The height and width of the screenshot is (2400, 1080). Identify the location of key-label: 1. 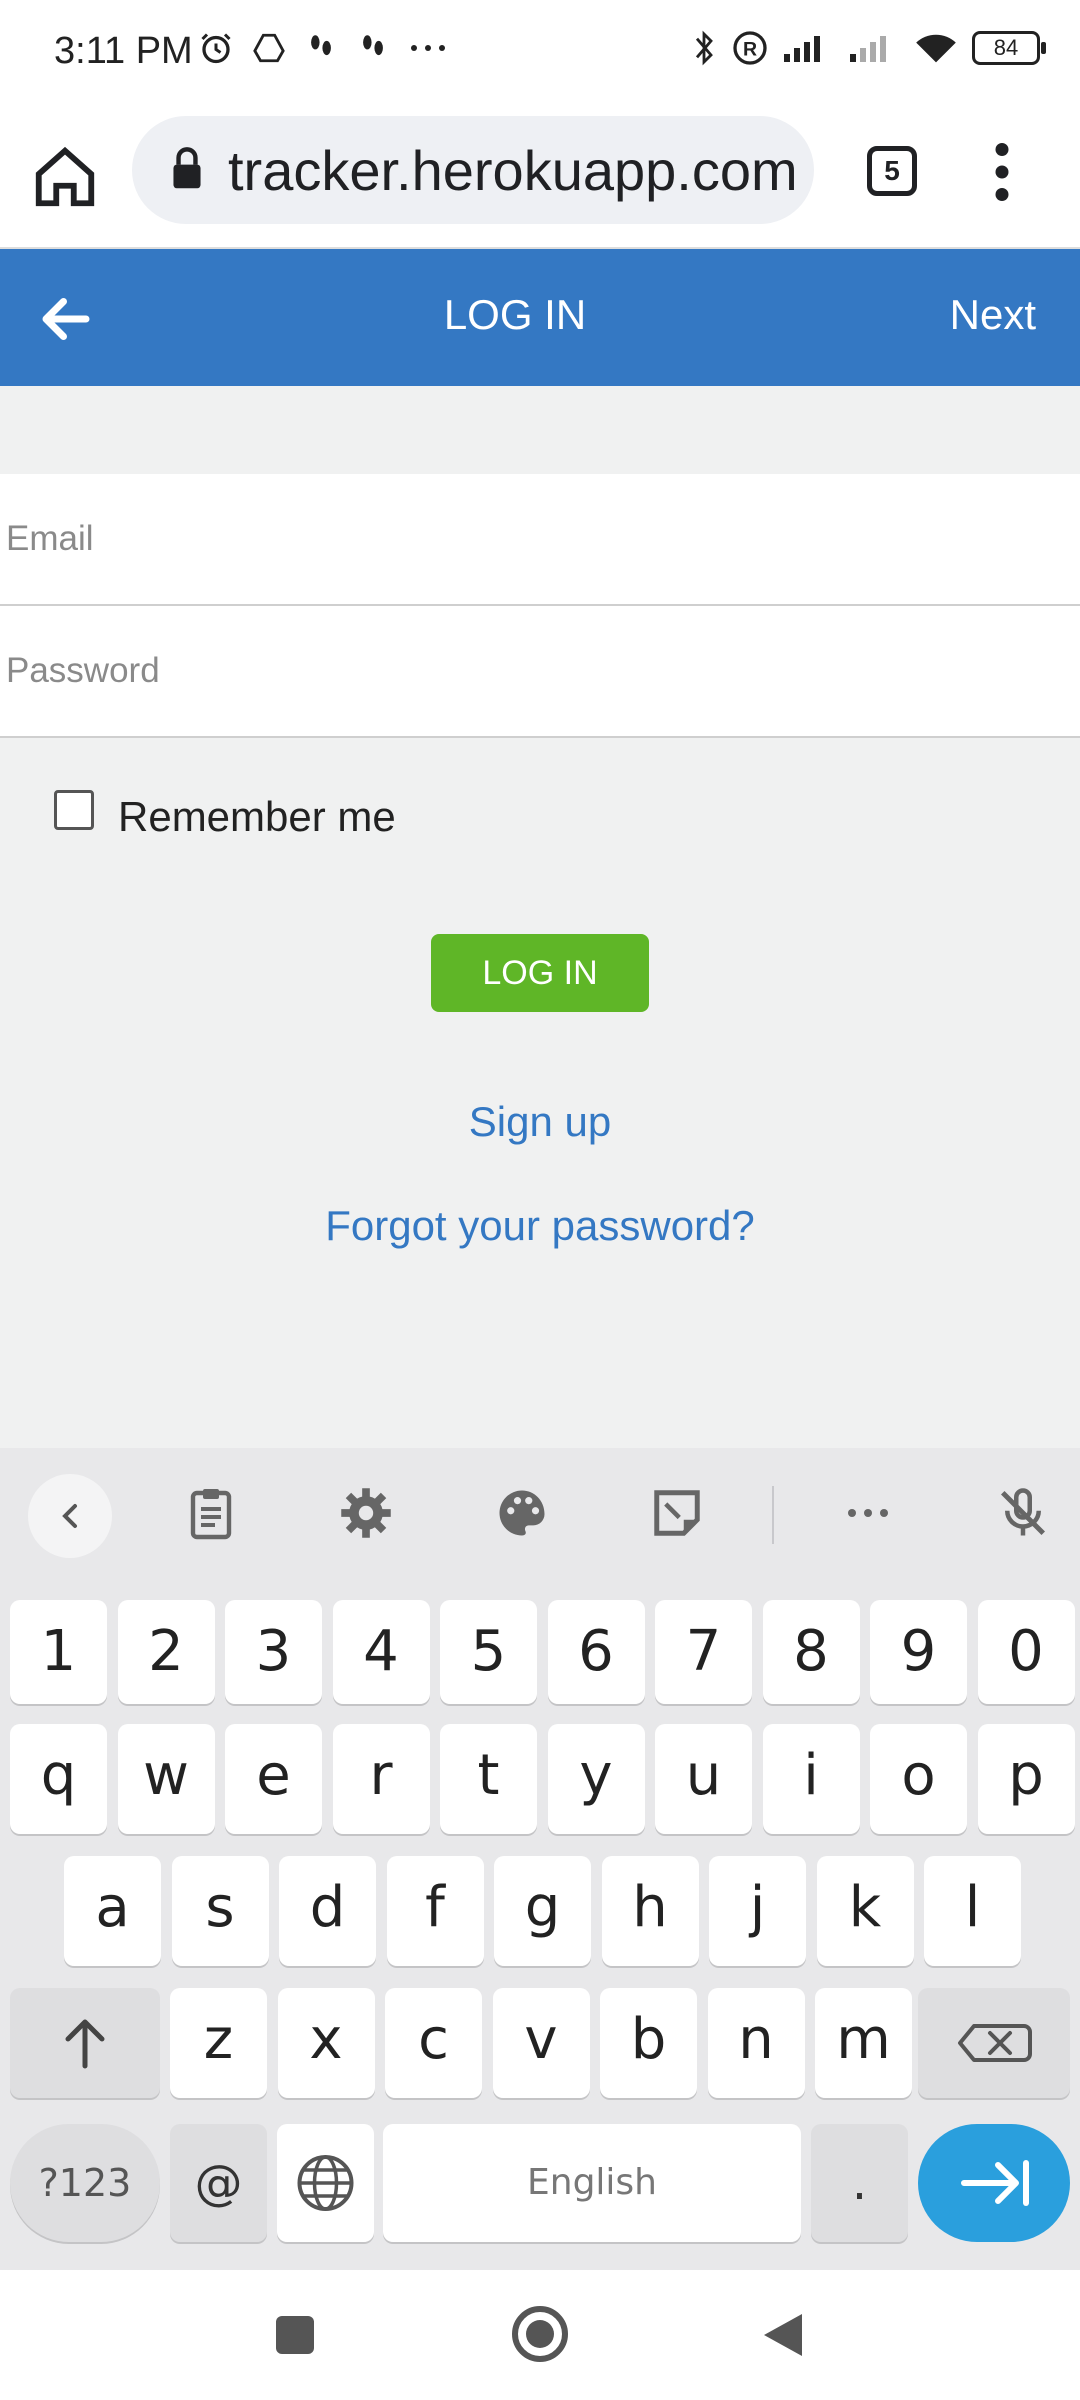
(58, 1651).